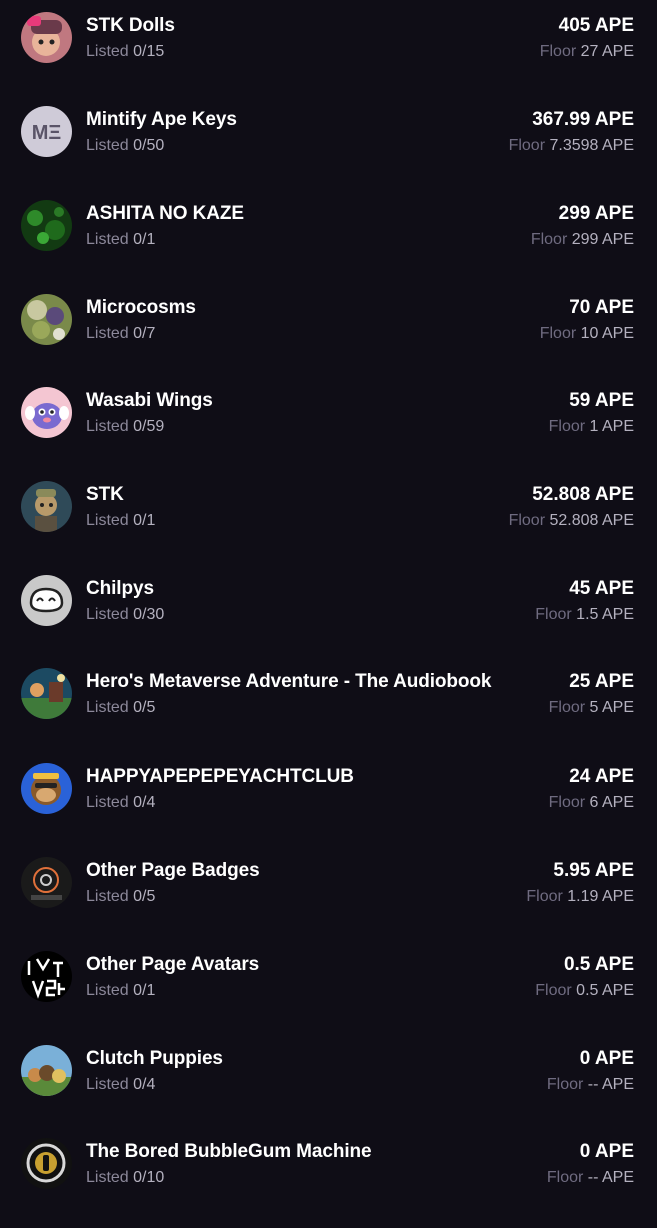 Image resolution: width=657 pixels, height=1228 pixels. Describe the element at coordinates (161, 119) in the screenshot. I see `collection-name: Mintify Ape Keys` at that location.